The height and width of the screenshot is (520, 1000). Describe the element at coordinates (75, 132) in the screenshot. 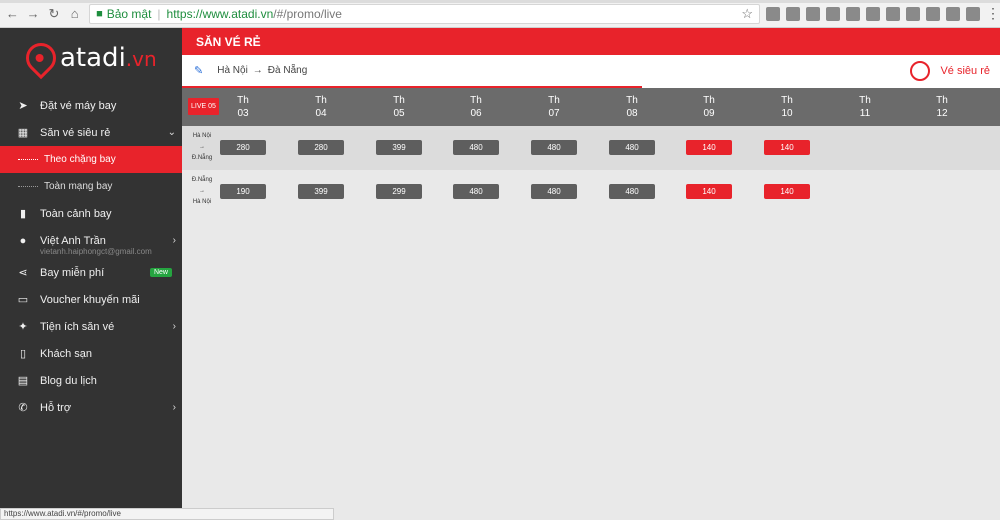

I see `sidebar-item-label: Săn vé siêu rẻ` at that location.